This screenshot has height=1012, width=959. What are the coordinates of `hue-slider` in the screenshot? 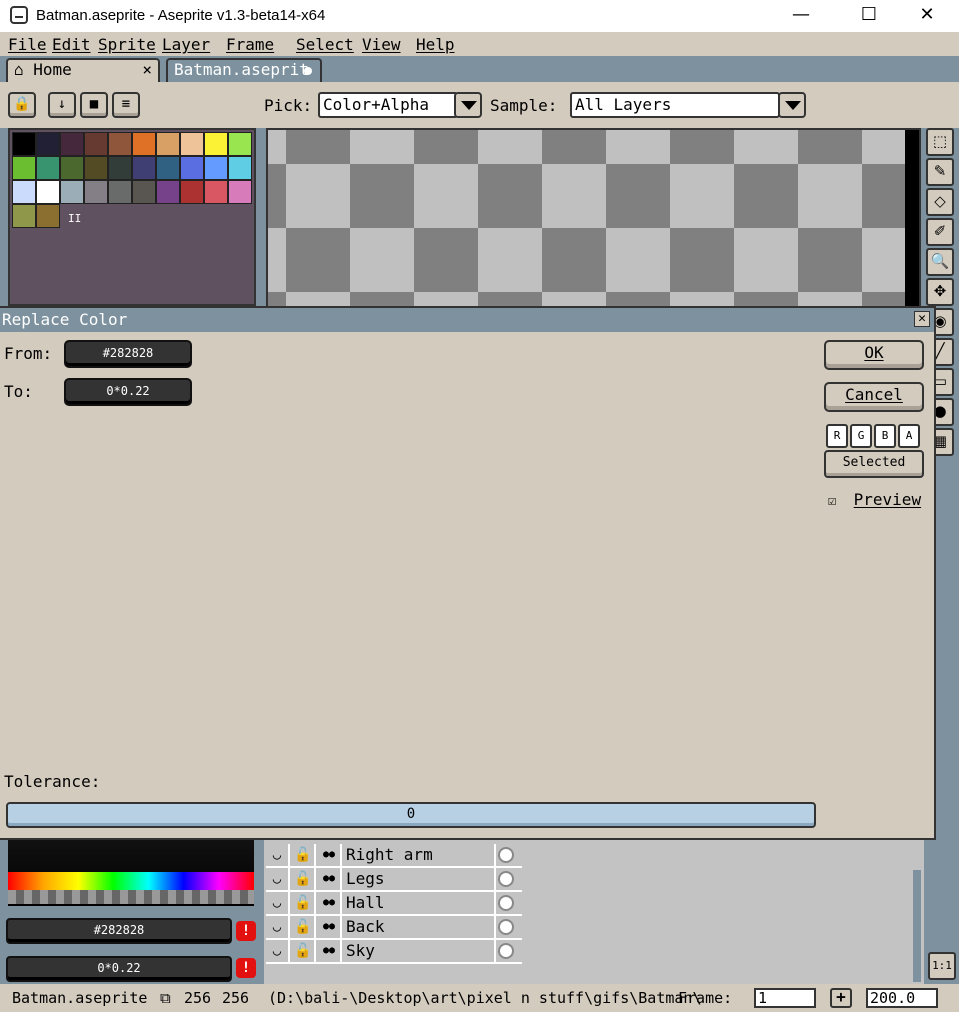 It's located at (131, 881).